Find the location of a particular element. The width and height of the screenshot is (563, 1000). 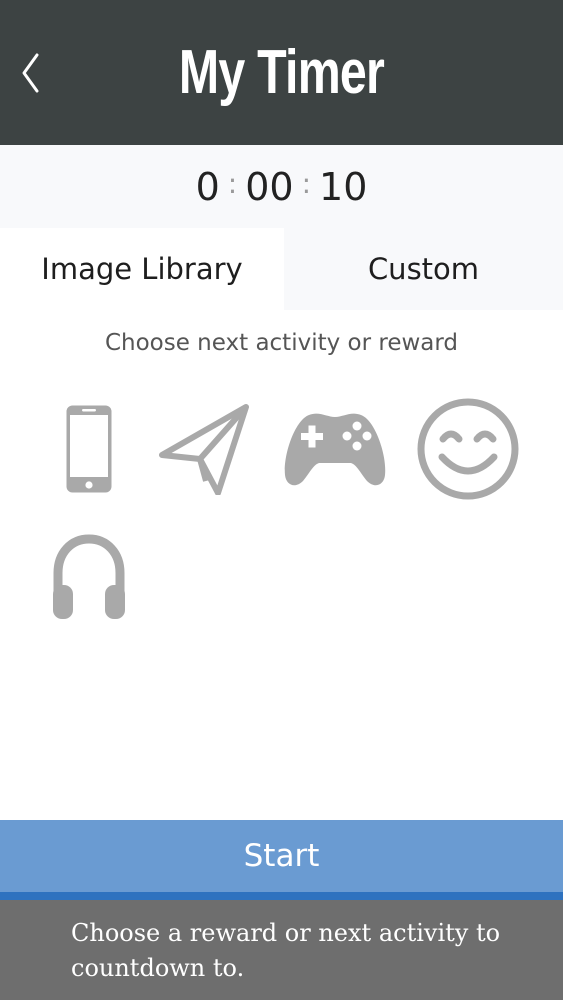

phone-icon is located at coordinates (89, 449).